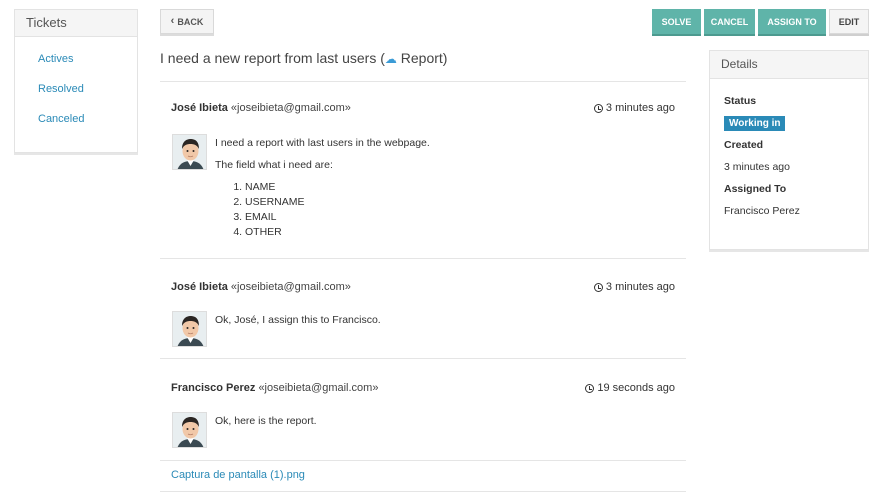  I want to click on sidebar-item-resolved: Resolved, so click(87, 94).